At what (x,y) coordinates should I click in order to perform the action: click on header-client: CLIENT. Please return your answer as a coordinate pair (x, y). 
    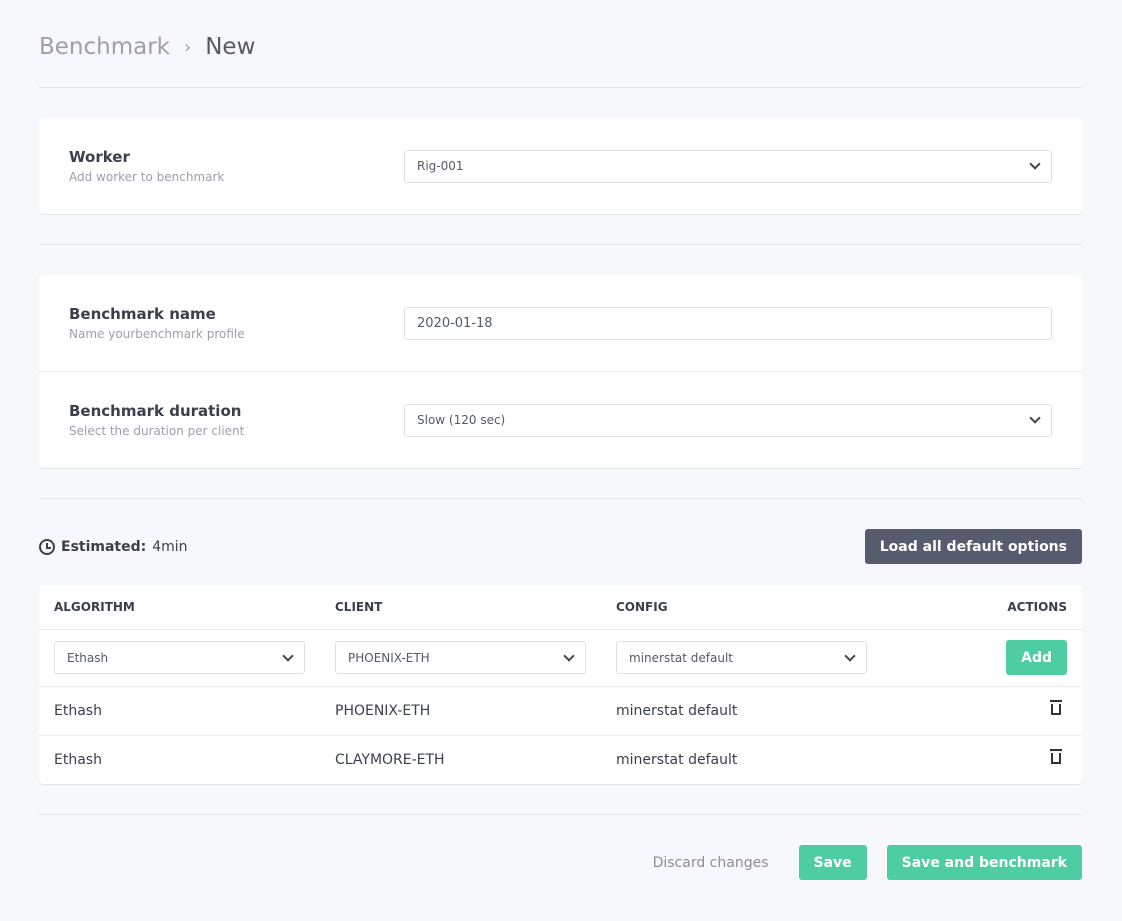
    Looking at the image, I should click on (460, 607).